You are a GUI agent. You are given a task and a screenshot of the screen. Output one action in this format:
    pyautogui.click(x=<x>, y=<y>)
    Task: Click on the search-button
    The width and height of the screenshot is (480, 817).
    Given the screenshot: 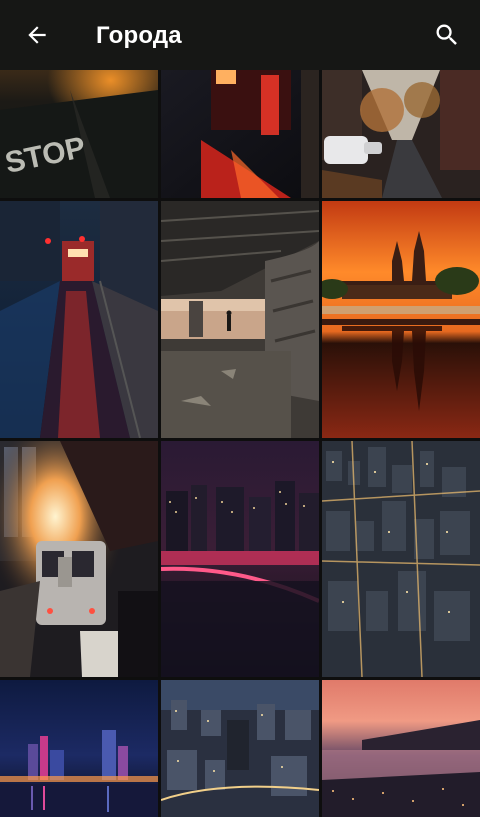 What is the action you would take?
    pyautogui.click(x=447, y=35)
    